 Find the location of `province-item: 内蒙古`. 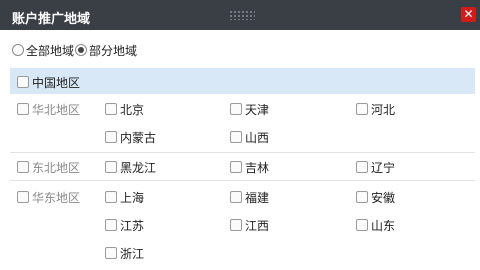

province-item: 内蒙古 is located at coordinates (130, 137).